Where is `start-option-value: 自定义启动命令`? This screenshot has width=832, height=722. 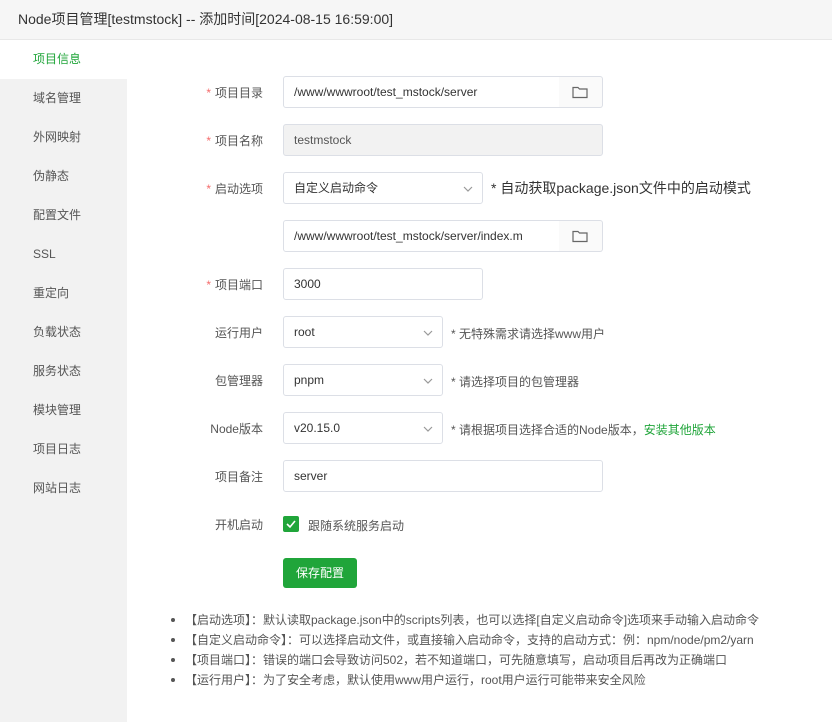 start-option-value: 自定义启动命令 is located at coordinates (336, 188).